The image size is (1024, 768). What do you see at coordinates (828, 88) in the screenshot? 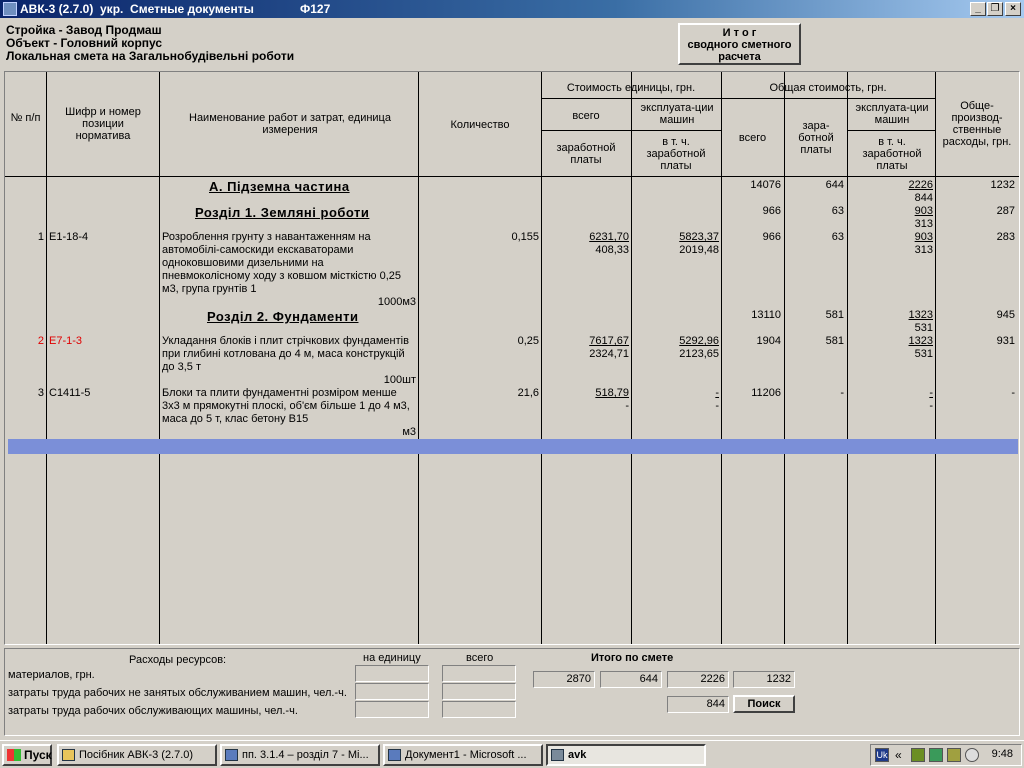
I see `col-total-cost-header: Общая стоимость, грн.` at bounding box center [828, 88].